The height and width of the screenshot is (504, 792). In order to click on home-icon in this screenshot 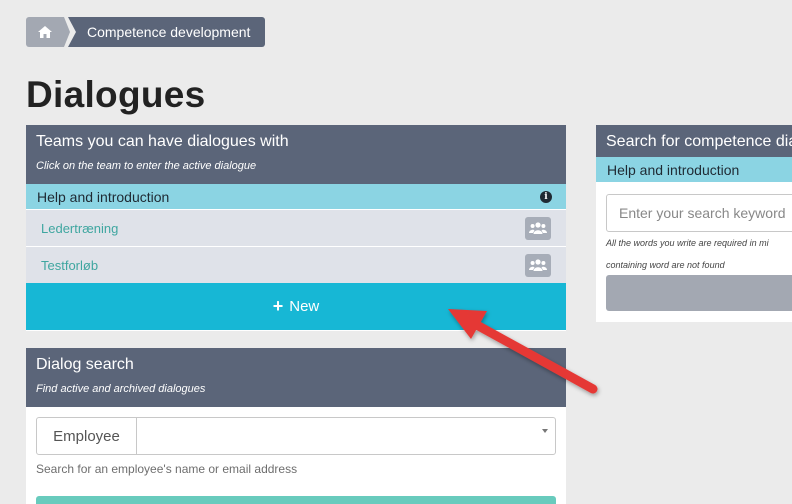, I will do `click(45, 32)`.